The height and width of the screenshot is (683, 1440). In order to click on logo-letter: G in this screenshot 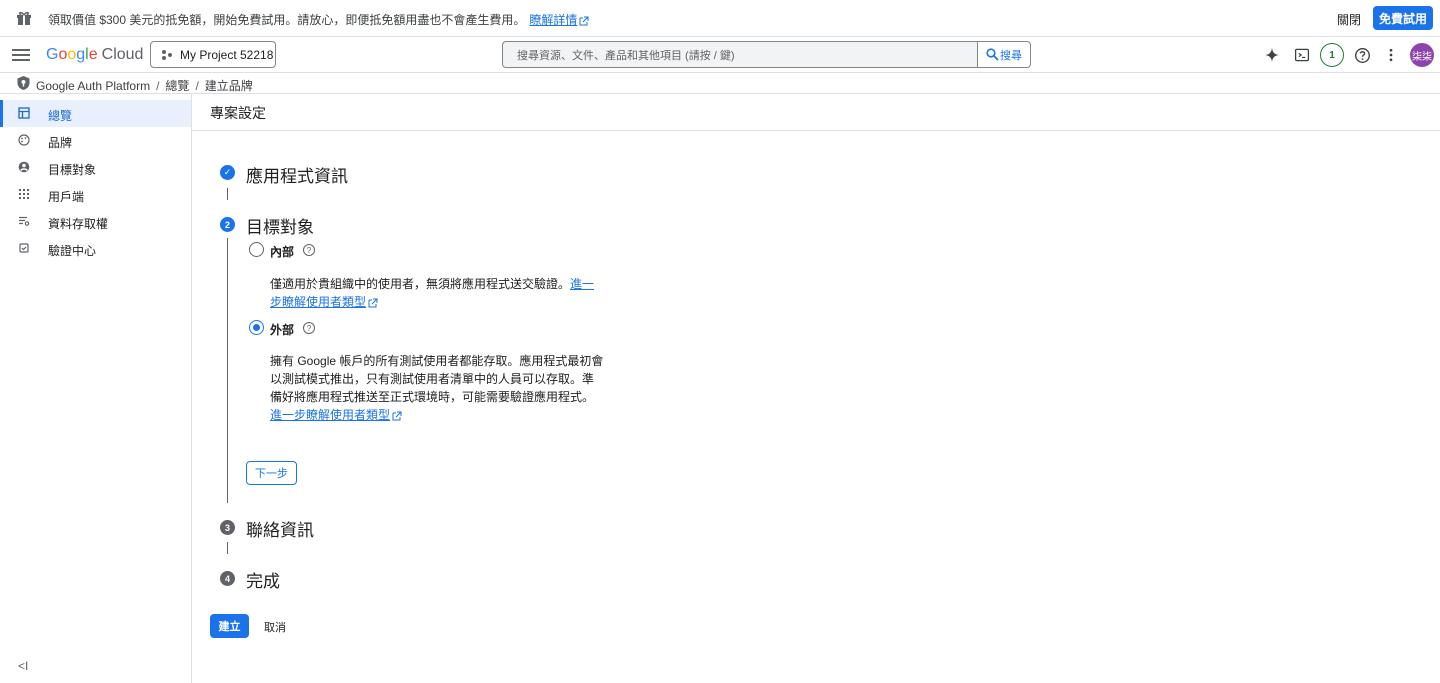, I will do `click(52, 54)`.